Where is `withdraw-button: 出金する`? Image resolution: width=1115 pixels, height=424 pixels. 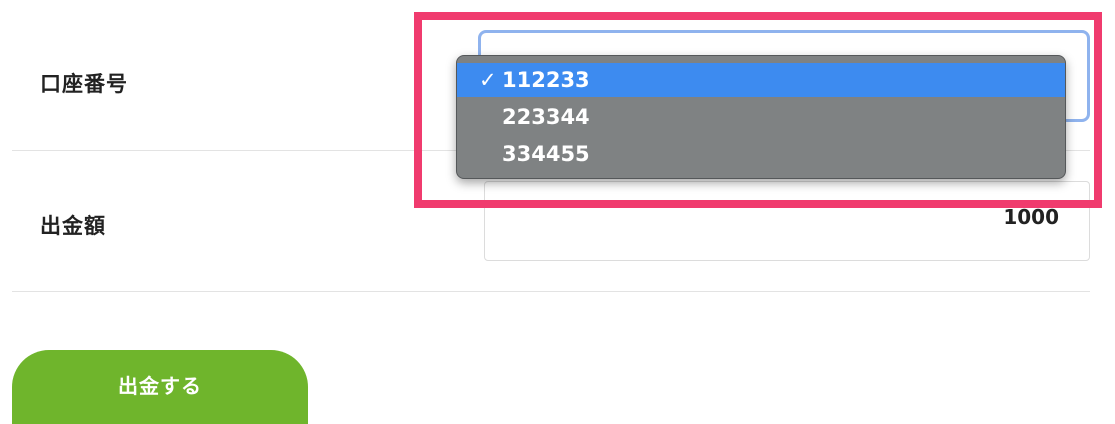
withdraw-button: 出金する is located at coordinates (160, 387).